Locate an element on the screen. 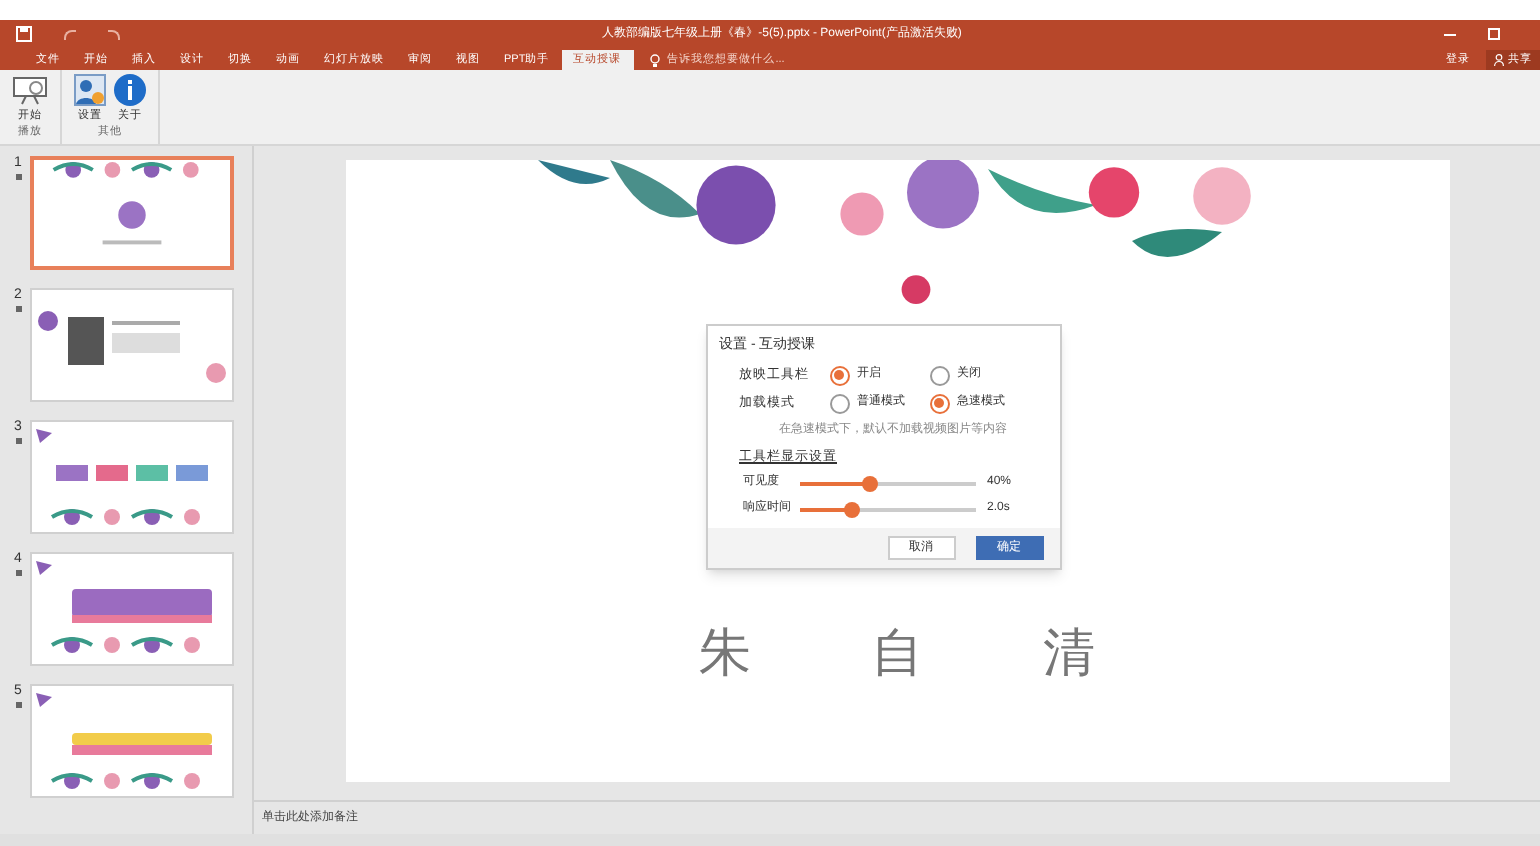 Image resolution: width=1540 pixels, height=846 pixels. author-character: 朱 is located at coordinates (725, 653).